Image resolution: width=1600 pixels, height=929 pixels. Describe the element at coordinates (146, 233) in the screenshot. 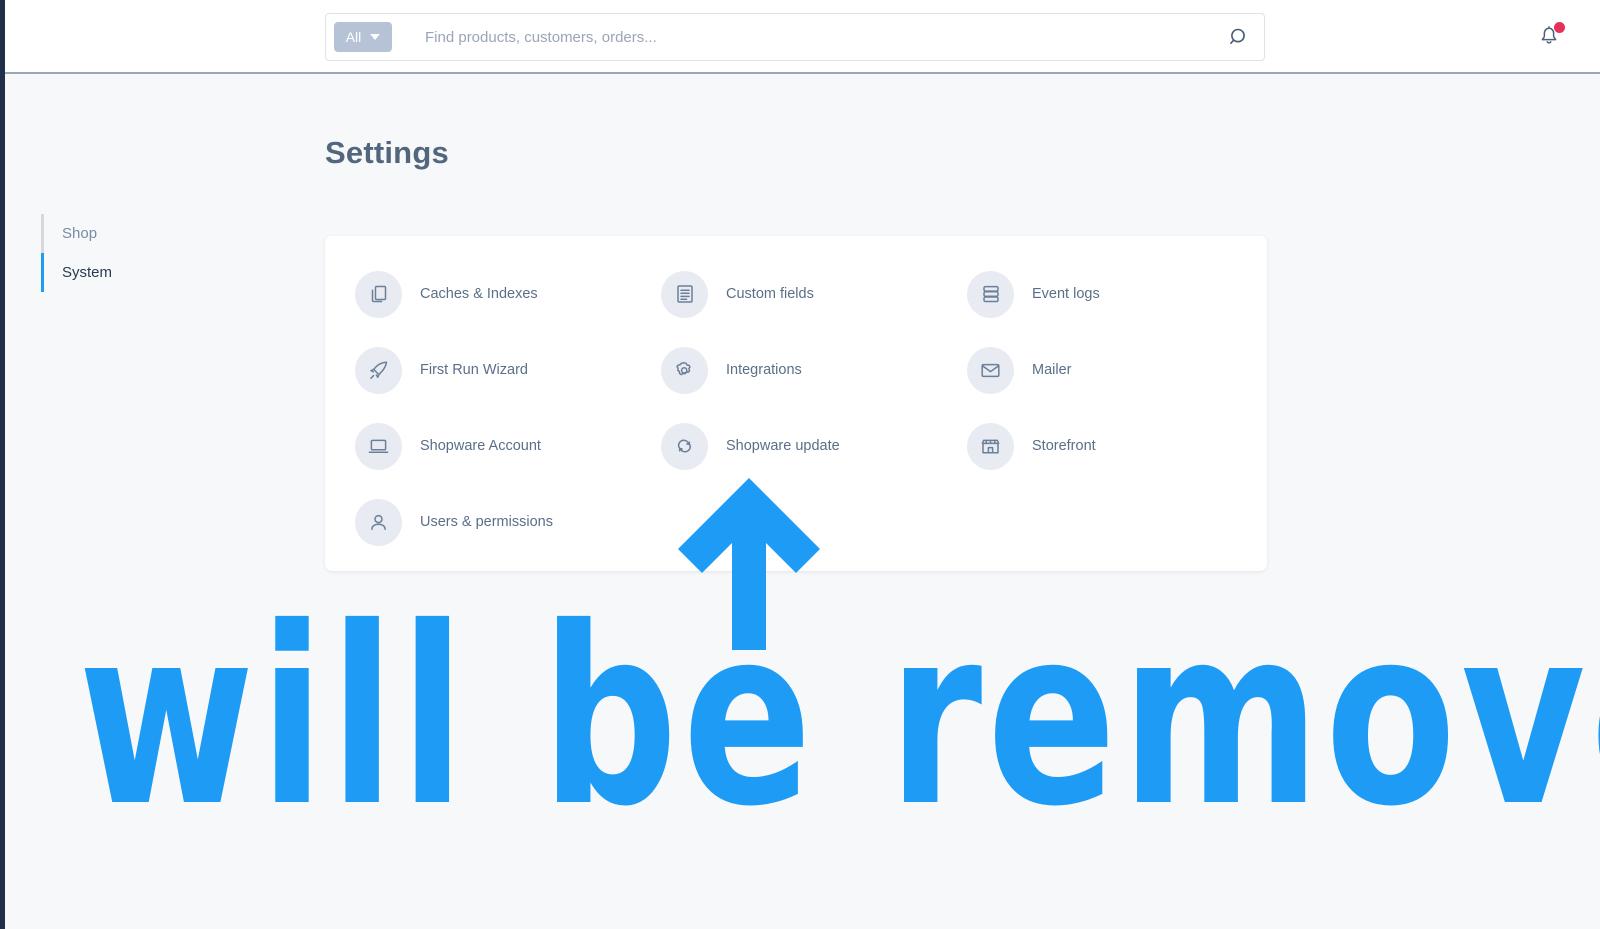

I see `sidebar-item-shop: Shop` at that location.